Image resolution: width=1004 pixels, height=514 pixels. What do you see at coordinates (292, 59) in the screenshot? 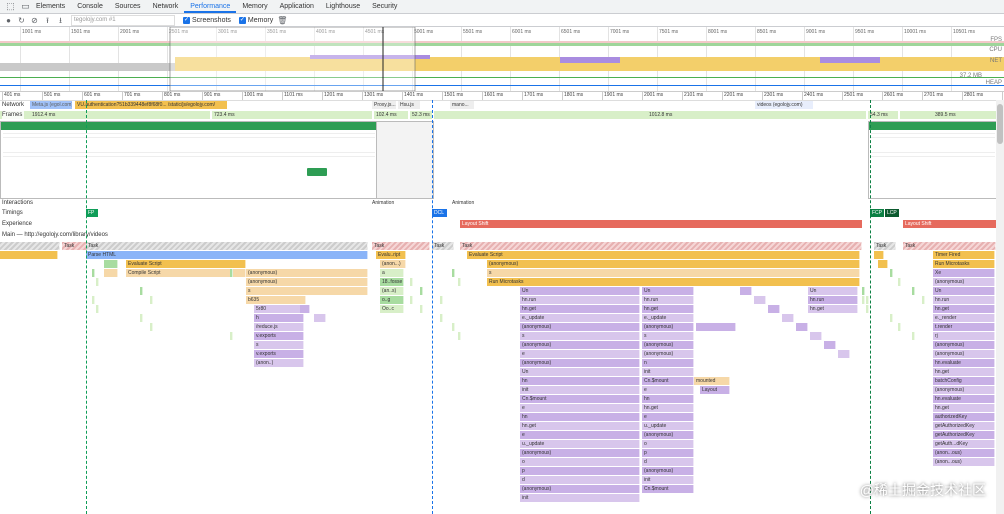
I see `overview-selection-window` at bounding box center [292, 59].